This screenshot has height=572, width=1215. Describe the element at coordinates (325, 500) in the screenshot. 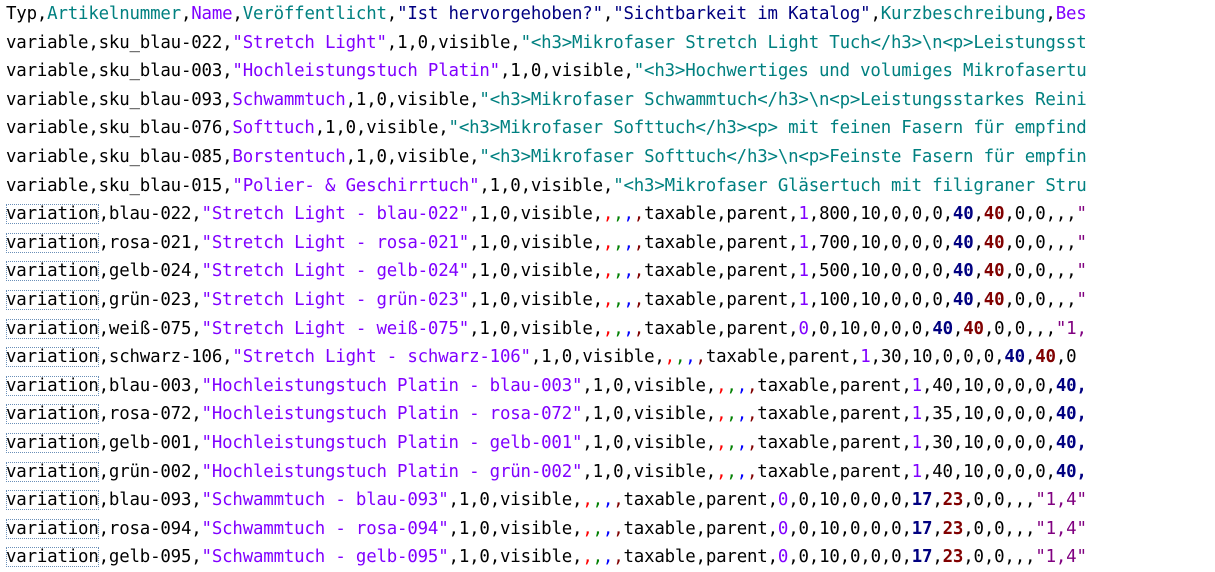

I see `csv-field: "Schwammtuch - blau-093"` at that location.